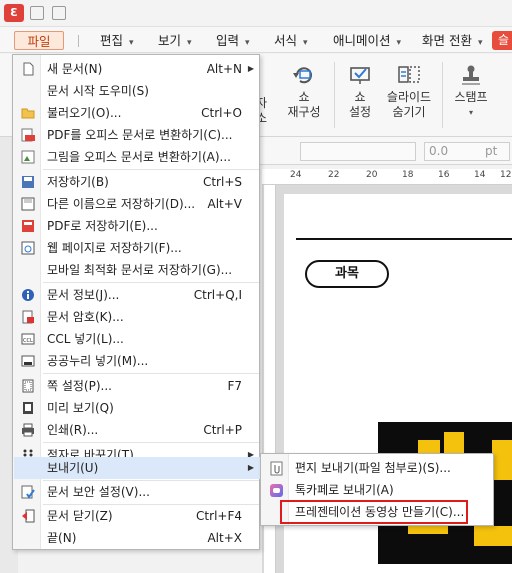  What do you see at coordinates (28, 492) in the screenshot?
I see `security-settings-icon` at bounding box center [28, 492].